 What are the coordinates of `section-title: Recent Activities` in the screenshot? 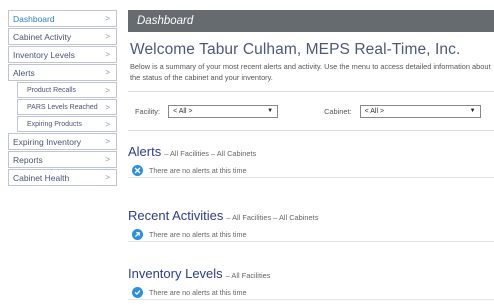 It's located at (176, 215).